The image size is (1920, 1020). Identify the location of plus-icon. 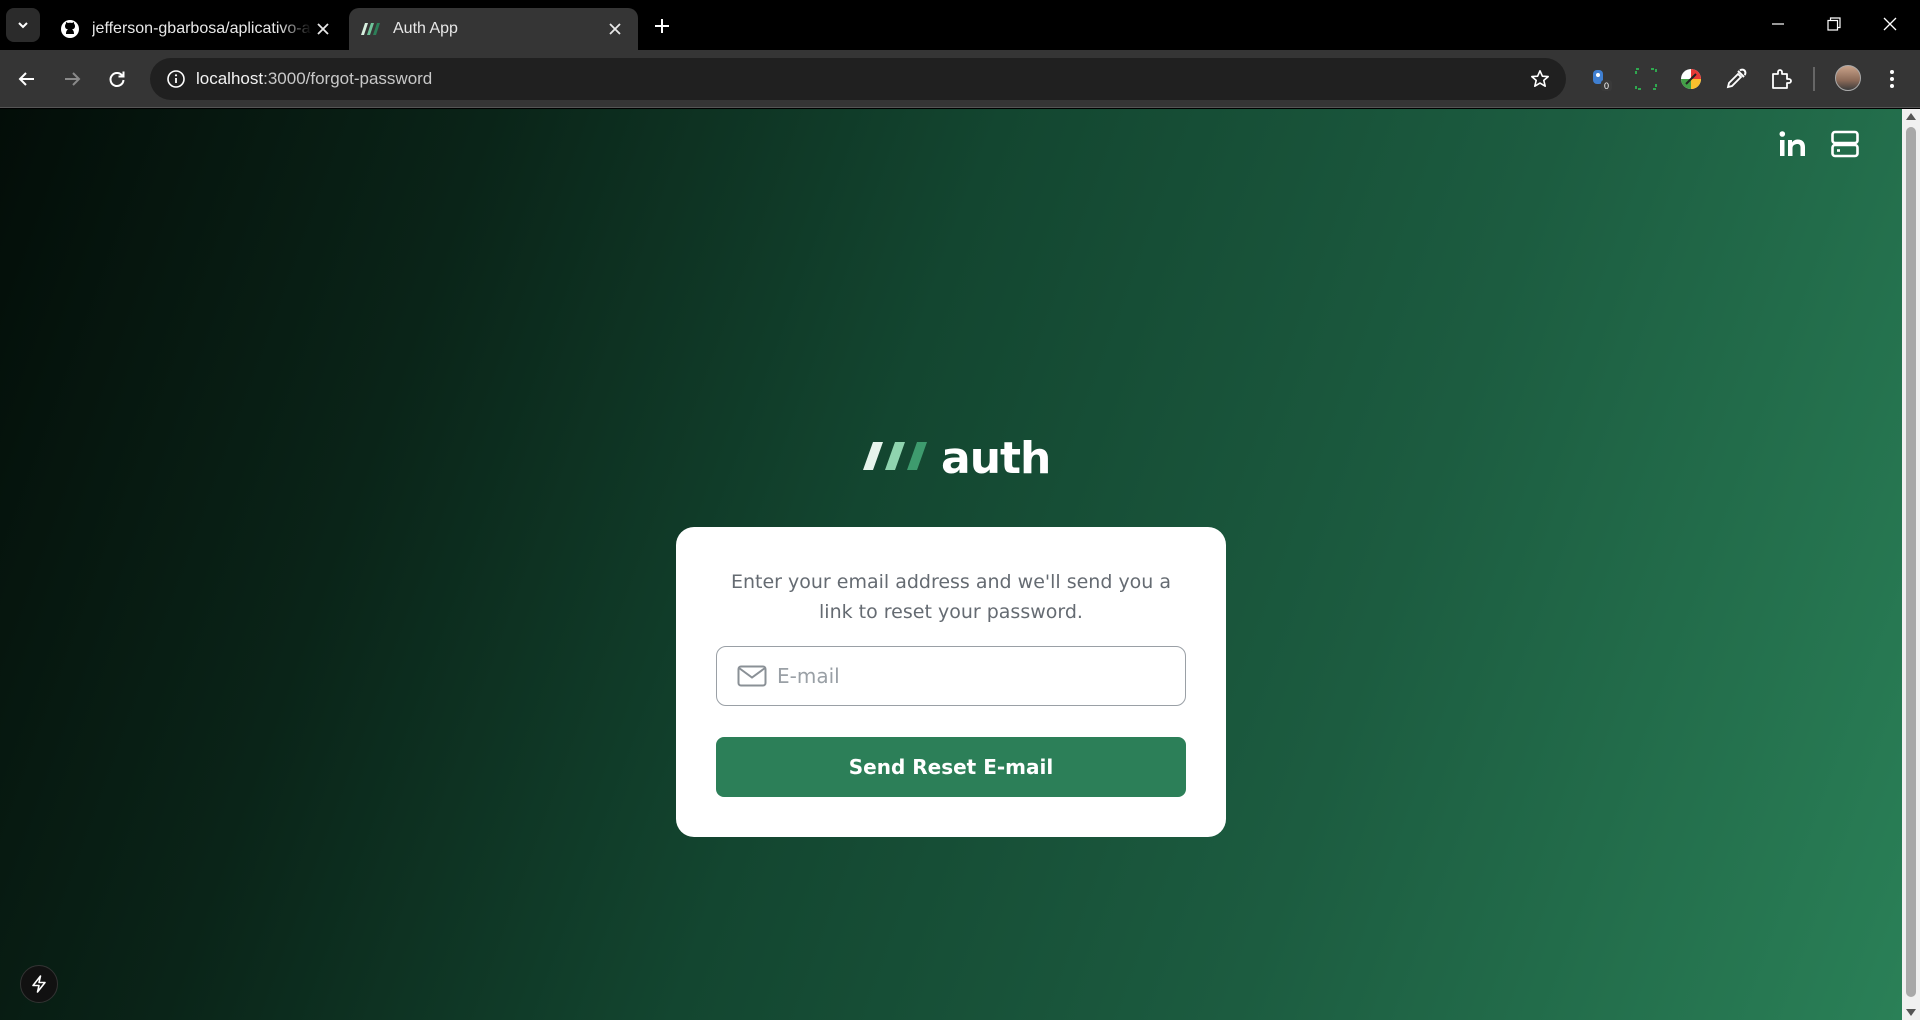
(662, 26).